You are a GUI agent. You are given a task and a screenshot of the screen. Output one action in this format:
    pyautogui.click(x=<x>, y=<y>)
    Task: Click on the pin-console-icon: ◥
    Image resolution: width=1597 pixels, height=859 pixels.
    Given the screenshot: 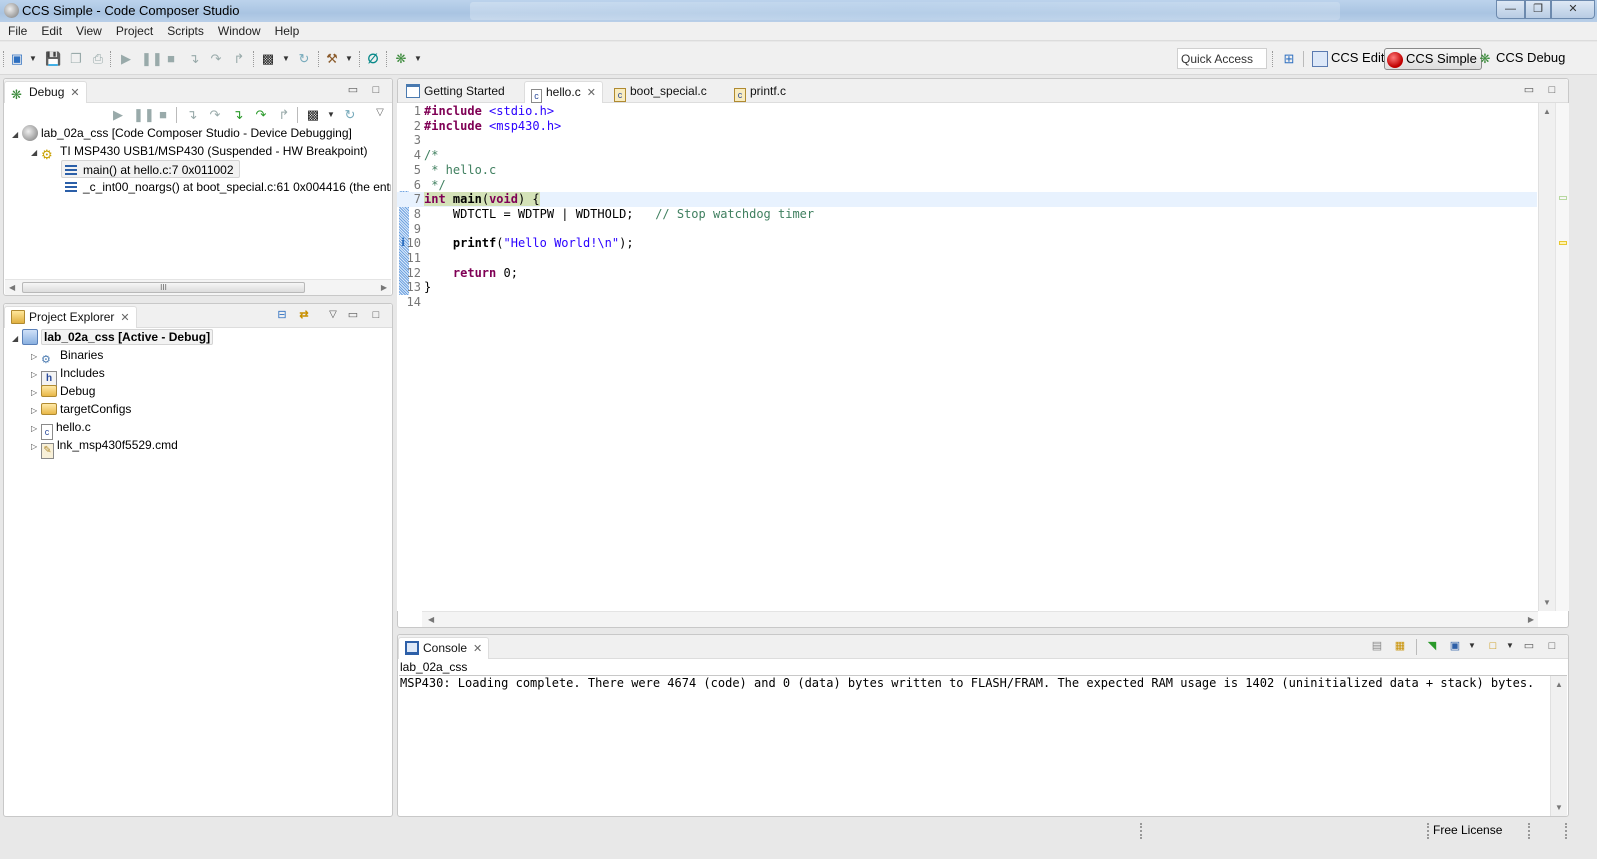 What is the action you would take?
    pyautogui.click(x=1432, y=646)
    